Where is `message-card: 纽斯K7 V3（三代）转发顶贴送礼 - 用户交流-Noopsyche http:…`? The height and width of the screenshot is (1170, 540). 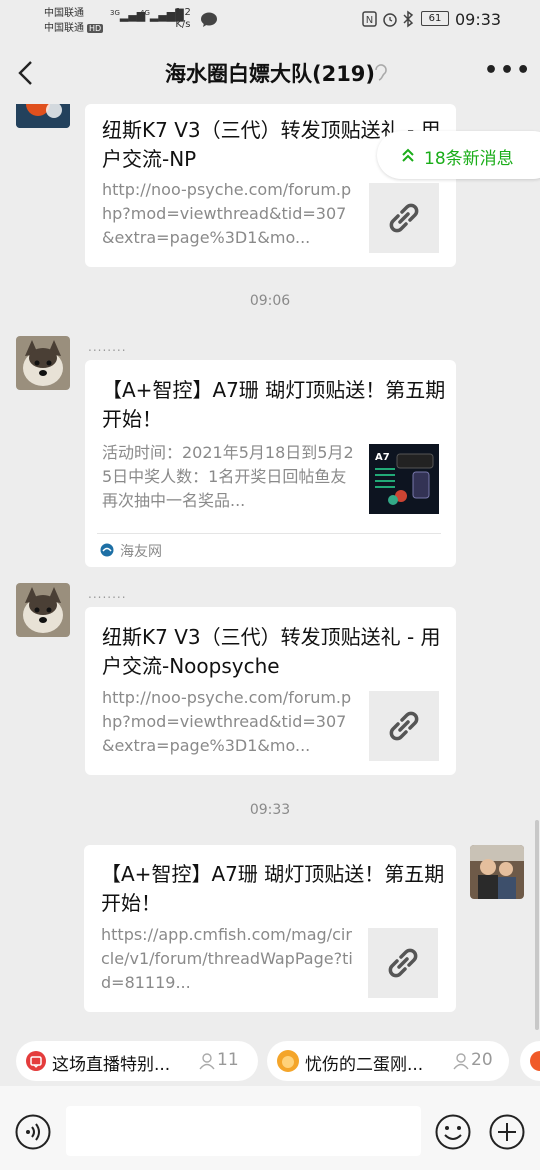
message-card: 纽斯K7 V3（三代）转发顶贴送礼 - 用户交流-Noopsyche http:… is located at coordinates (270, 691).